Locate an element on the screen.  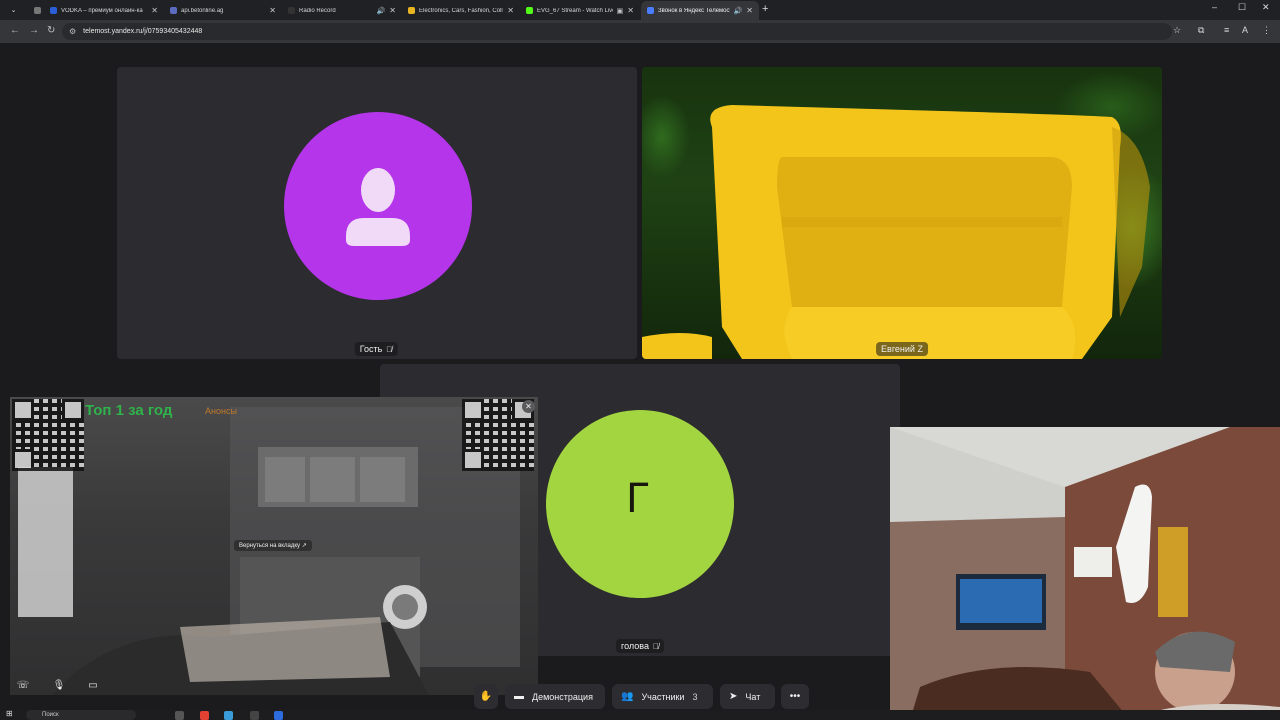
pip-camera-off-icon: ▭ is located at coordinates (93, 686).